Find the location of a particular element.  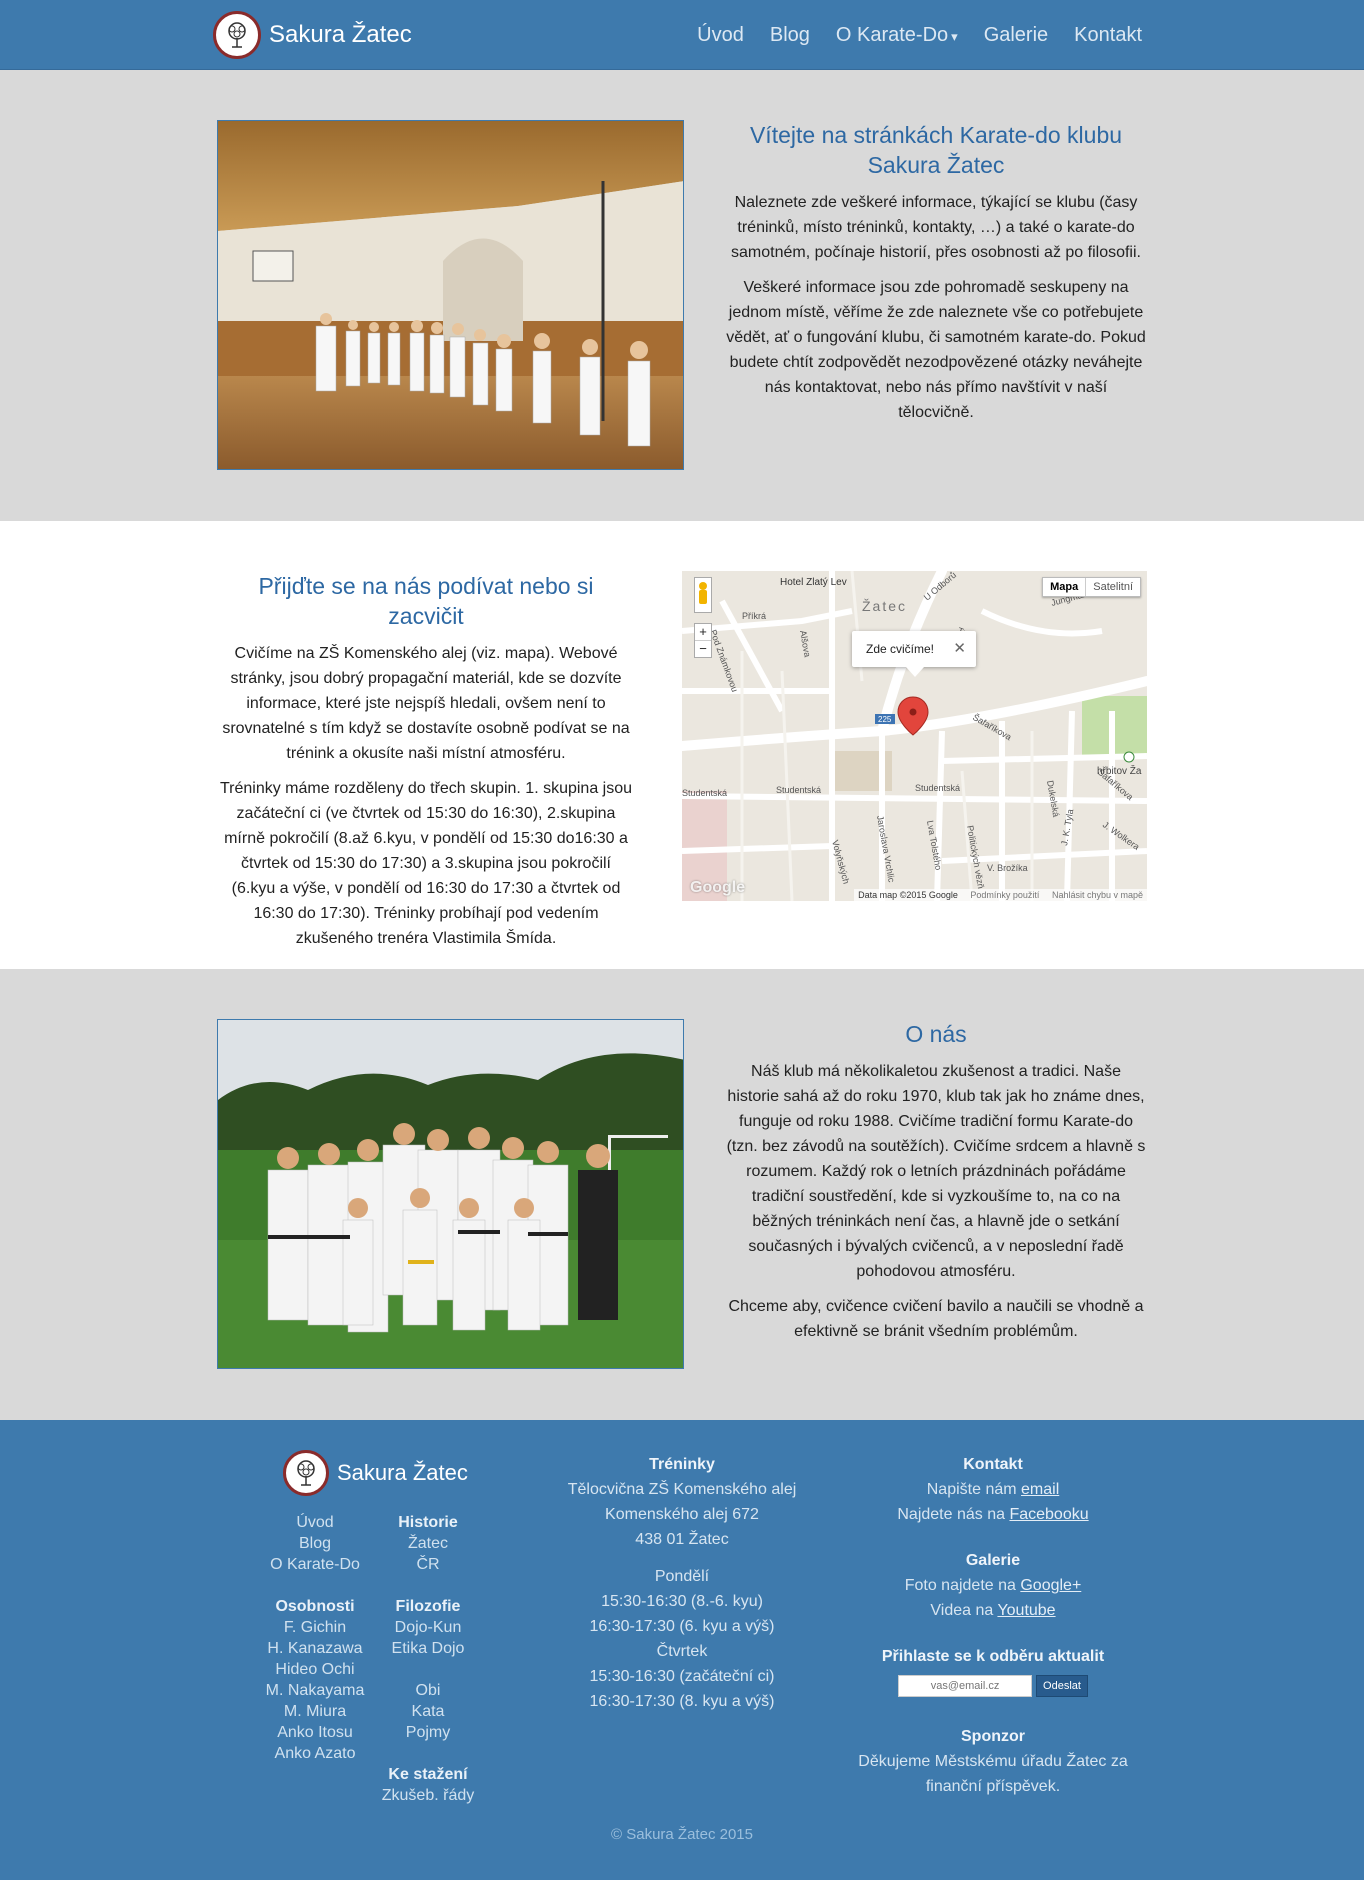

brand-link: Sakura Žatec is located at coordinates (312, 35).